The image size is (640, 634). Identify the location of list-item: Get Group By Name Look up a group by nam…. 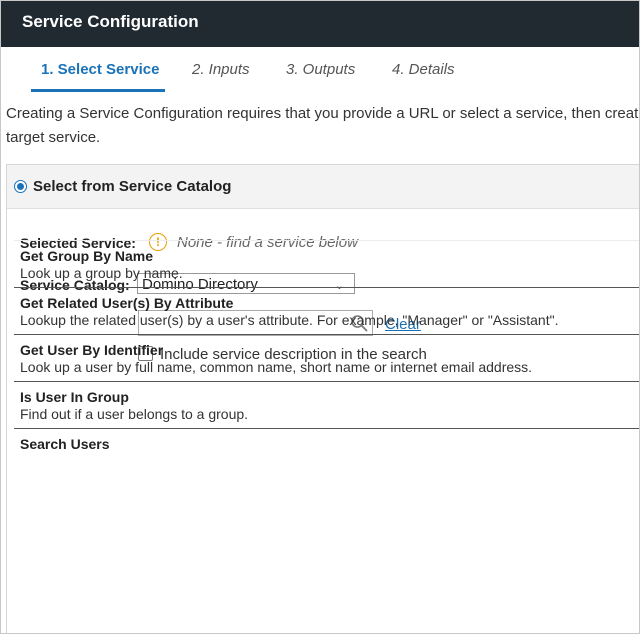
(326, 263).